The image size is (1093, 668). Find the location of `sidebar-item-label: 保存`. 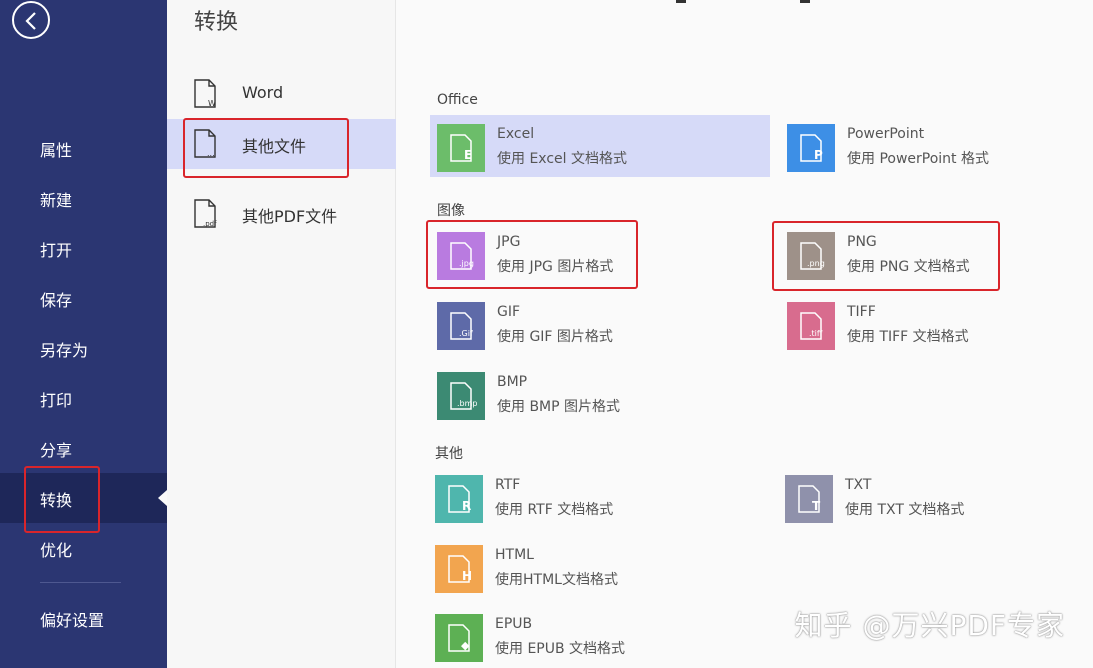

sidebar-item-label: 保存 is located at coordinates (56, 300).